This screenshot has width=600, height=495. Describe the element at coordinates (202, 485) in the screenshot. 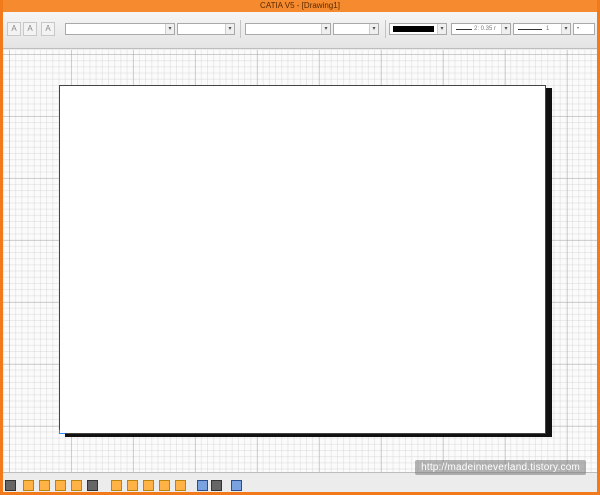

I see `swap-icon` at that location.